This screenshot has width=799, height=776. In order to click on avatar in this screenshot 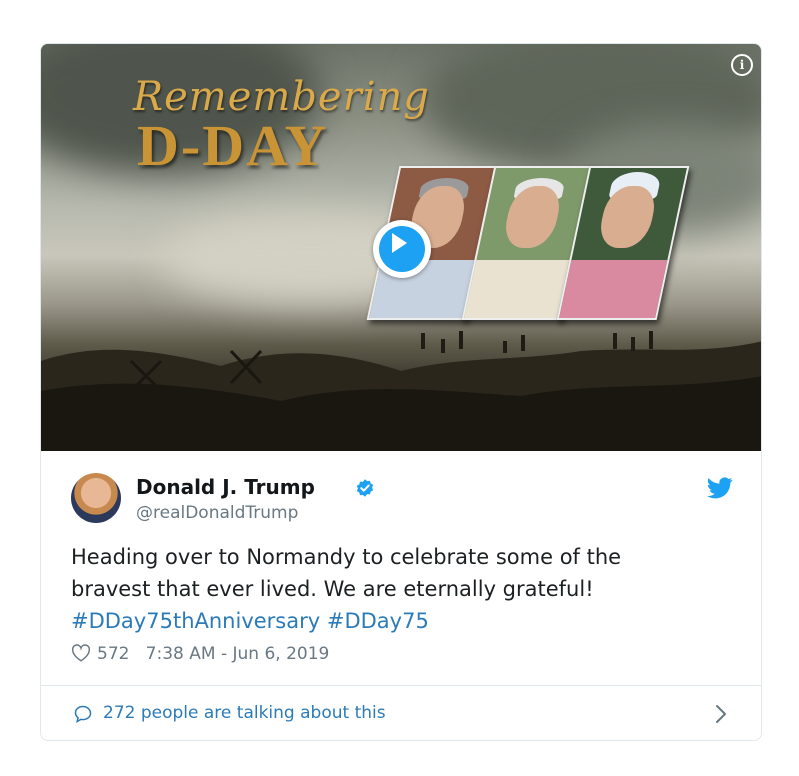, I will do `click(96, 498)`.